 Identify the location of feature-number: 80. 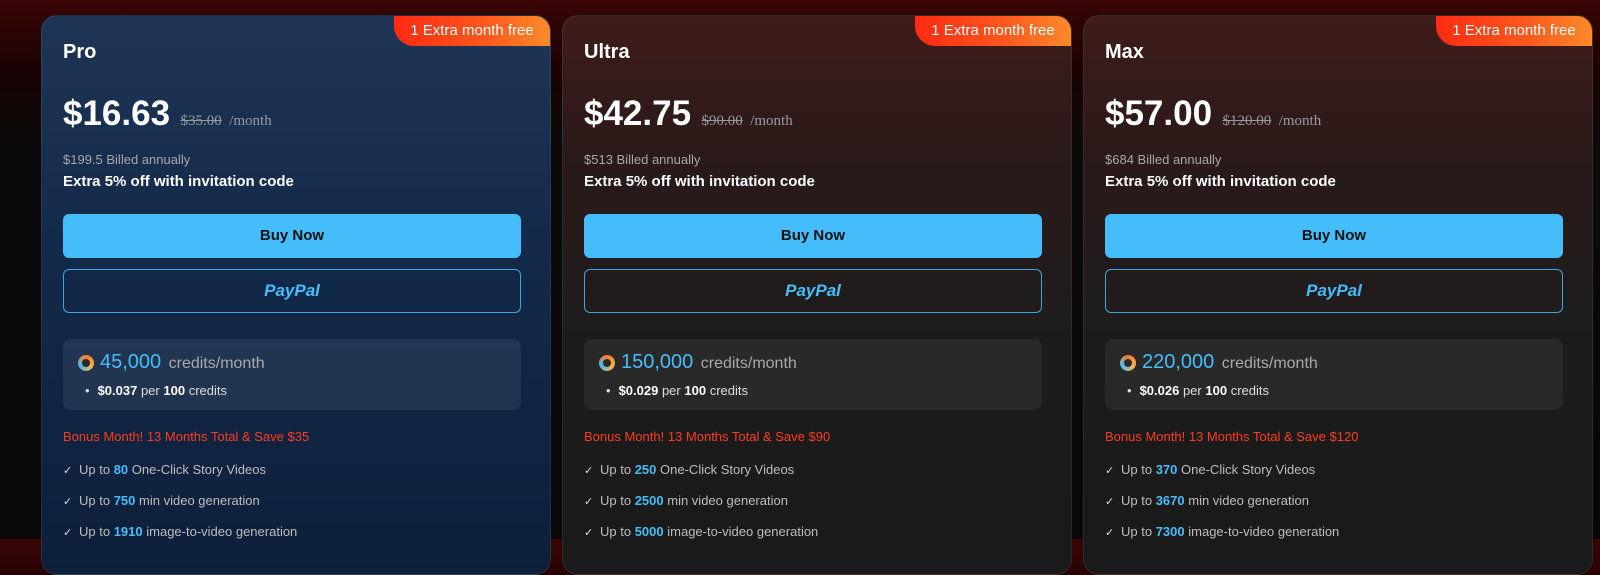
(121, 469).